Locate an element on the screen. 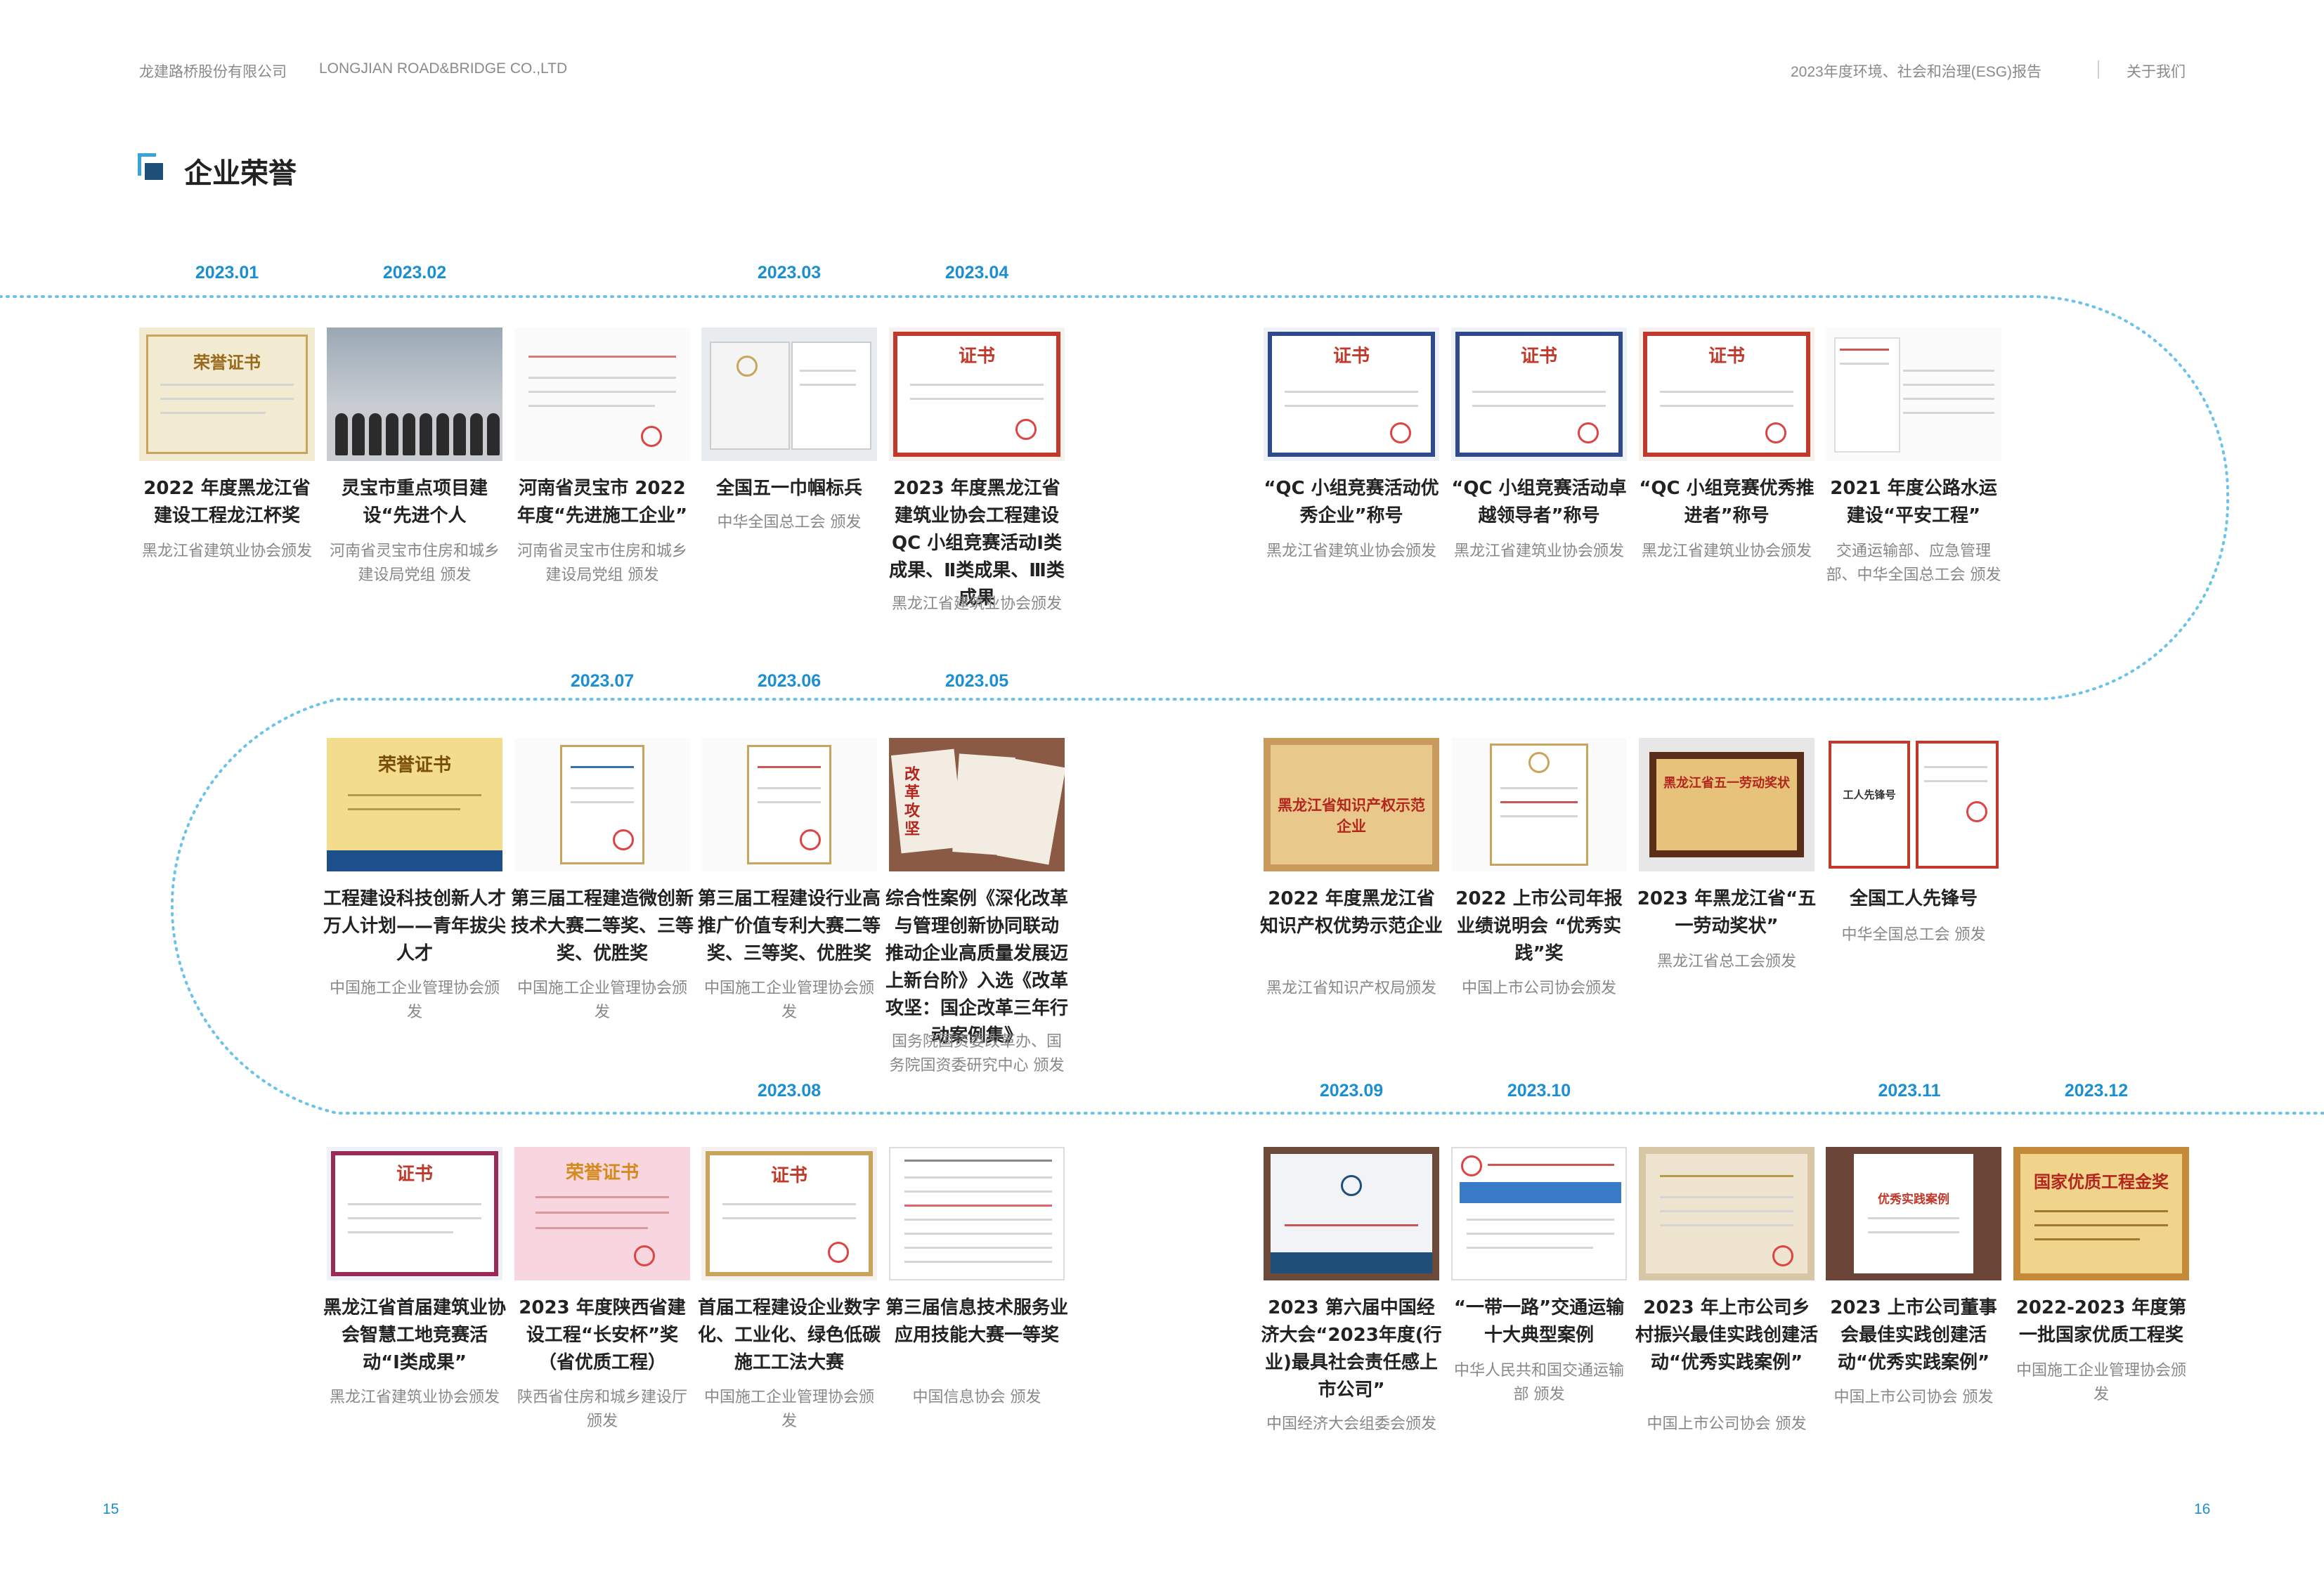  award-org-a2: 河南省灵宝市住房和城乡建设局党组 颁发 is located at coordinates (414, 563).